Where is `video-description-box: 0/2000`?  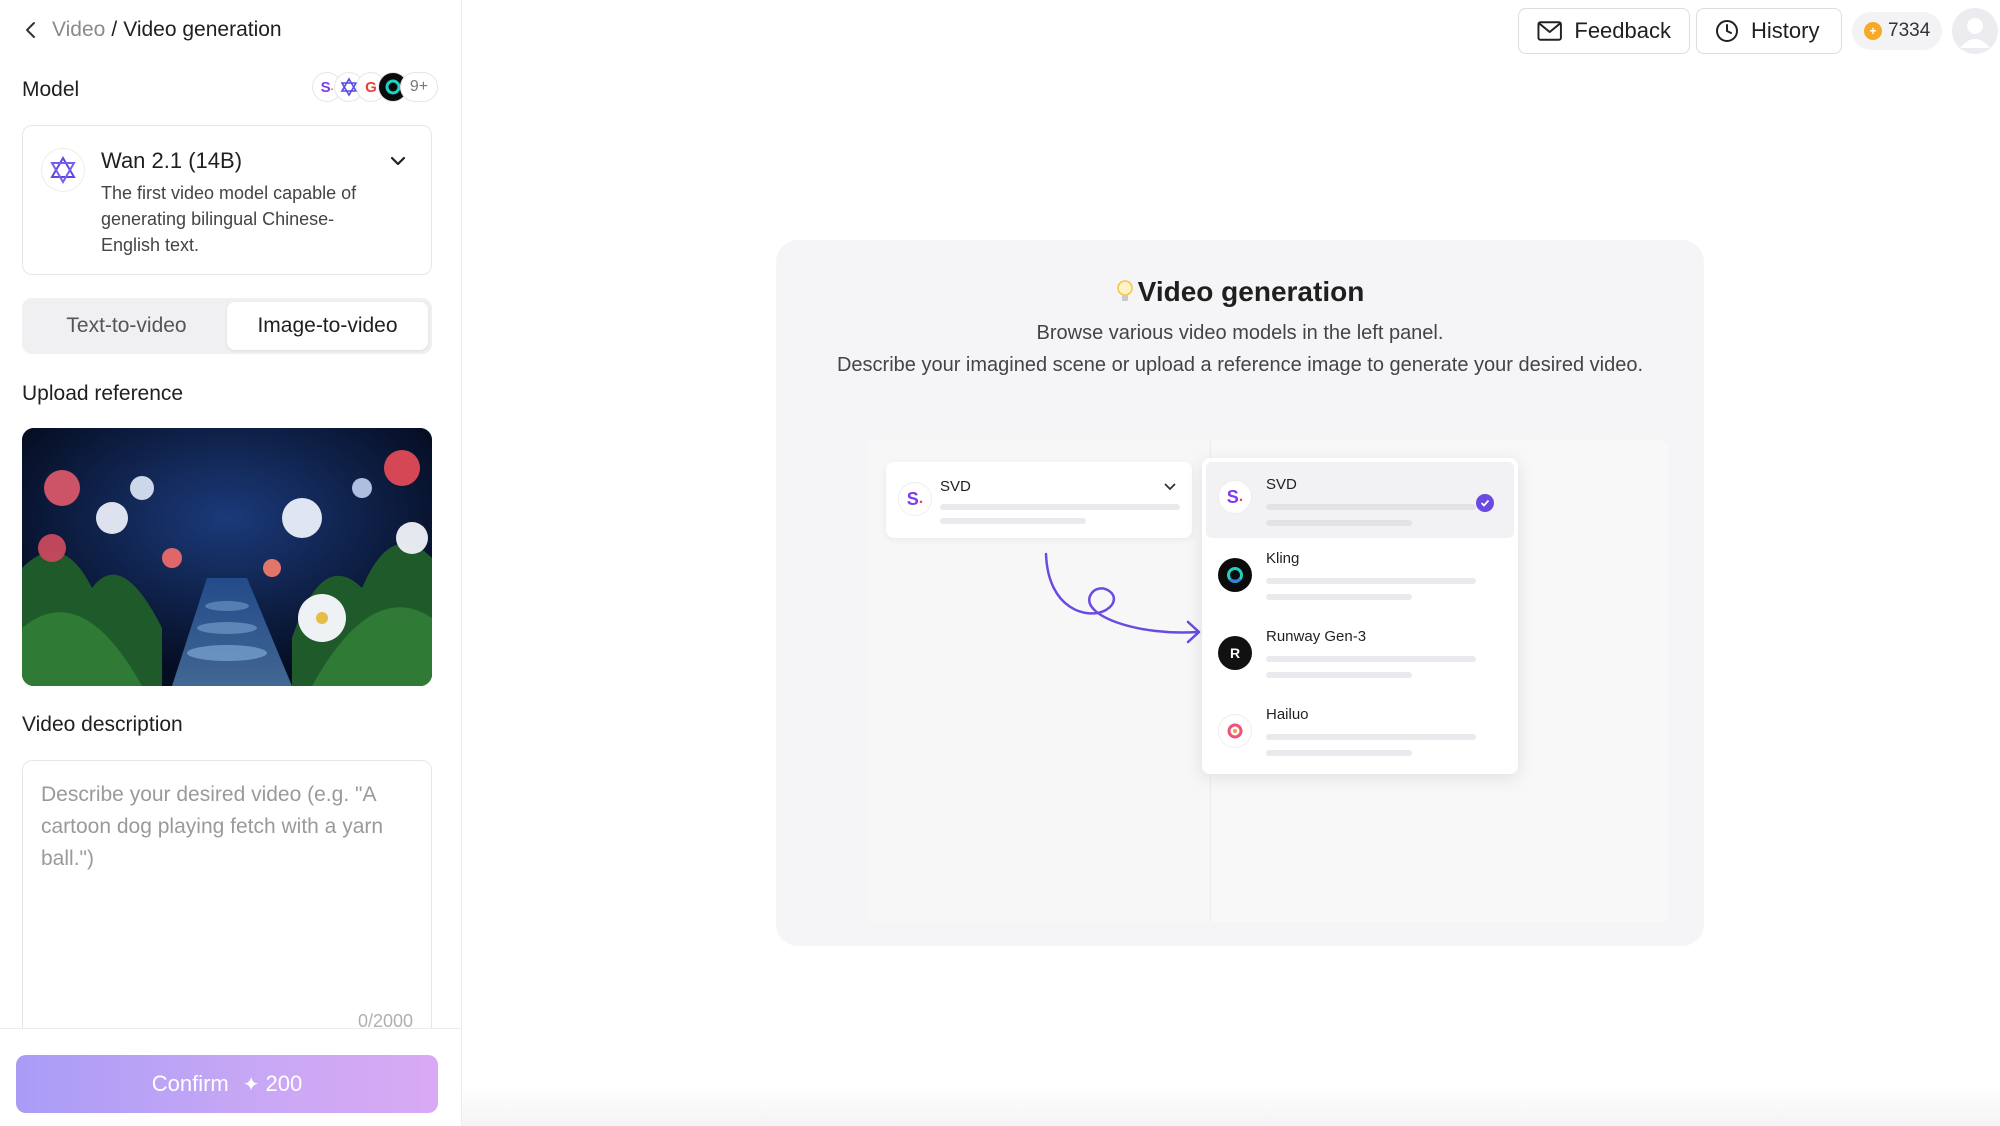 video-description-box: 0/2000 is located at coordinates (227, 910).